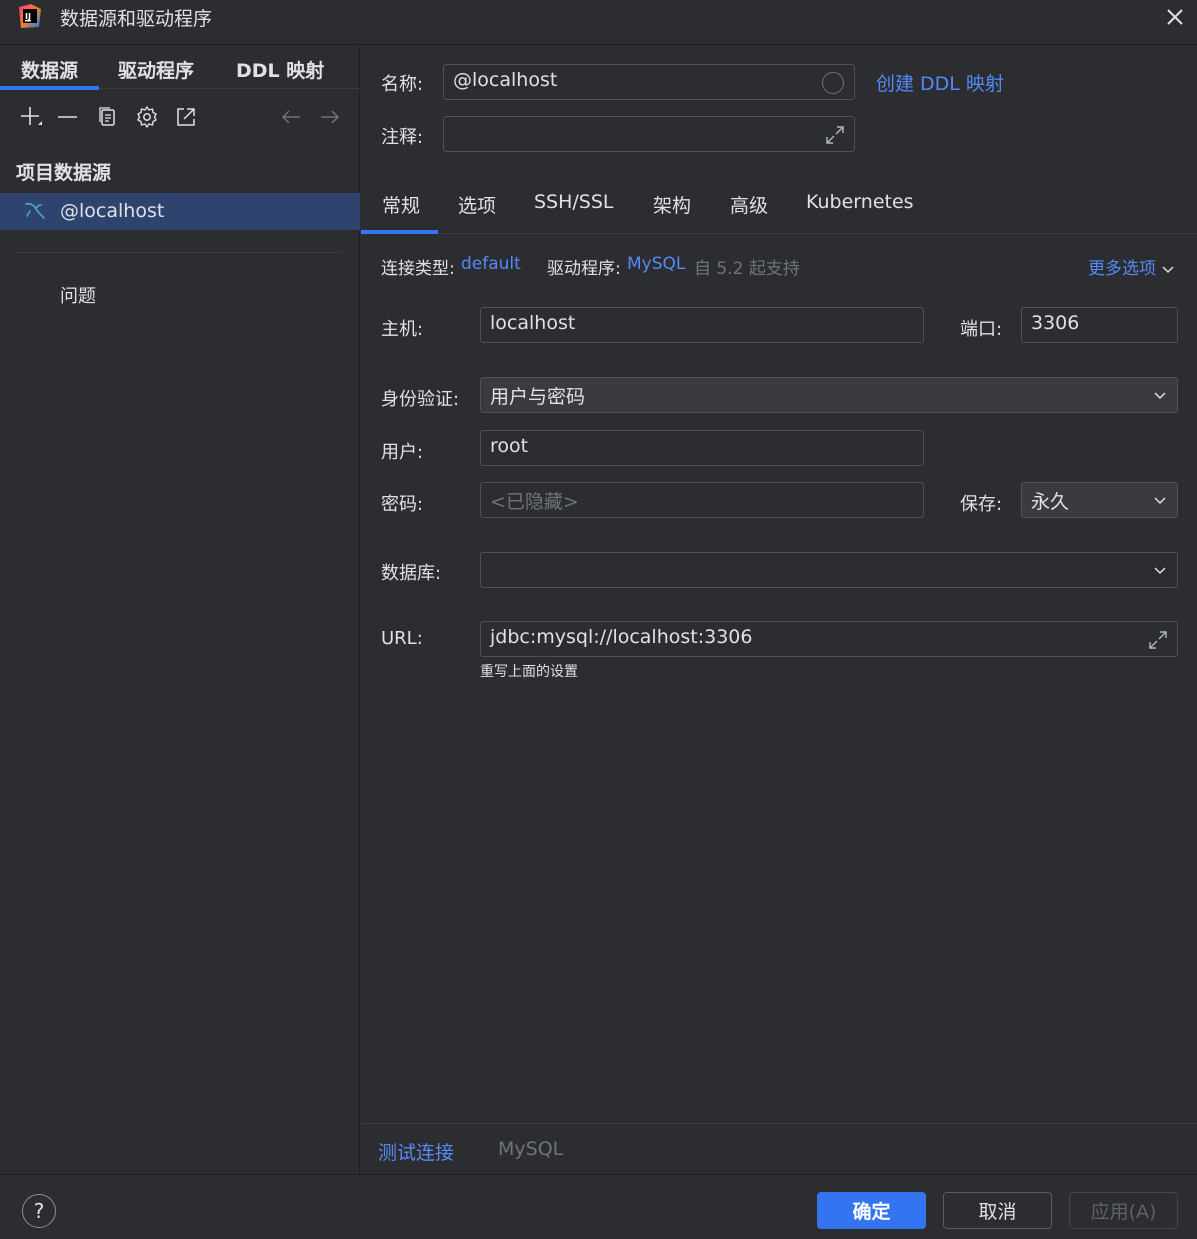 This screenshot has width=1197, height=1239. I want to click on title-bar: IJ 数据源和驱动程序, so click(598, 22).